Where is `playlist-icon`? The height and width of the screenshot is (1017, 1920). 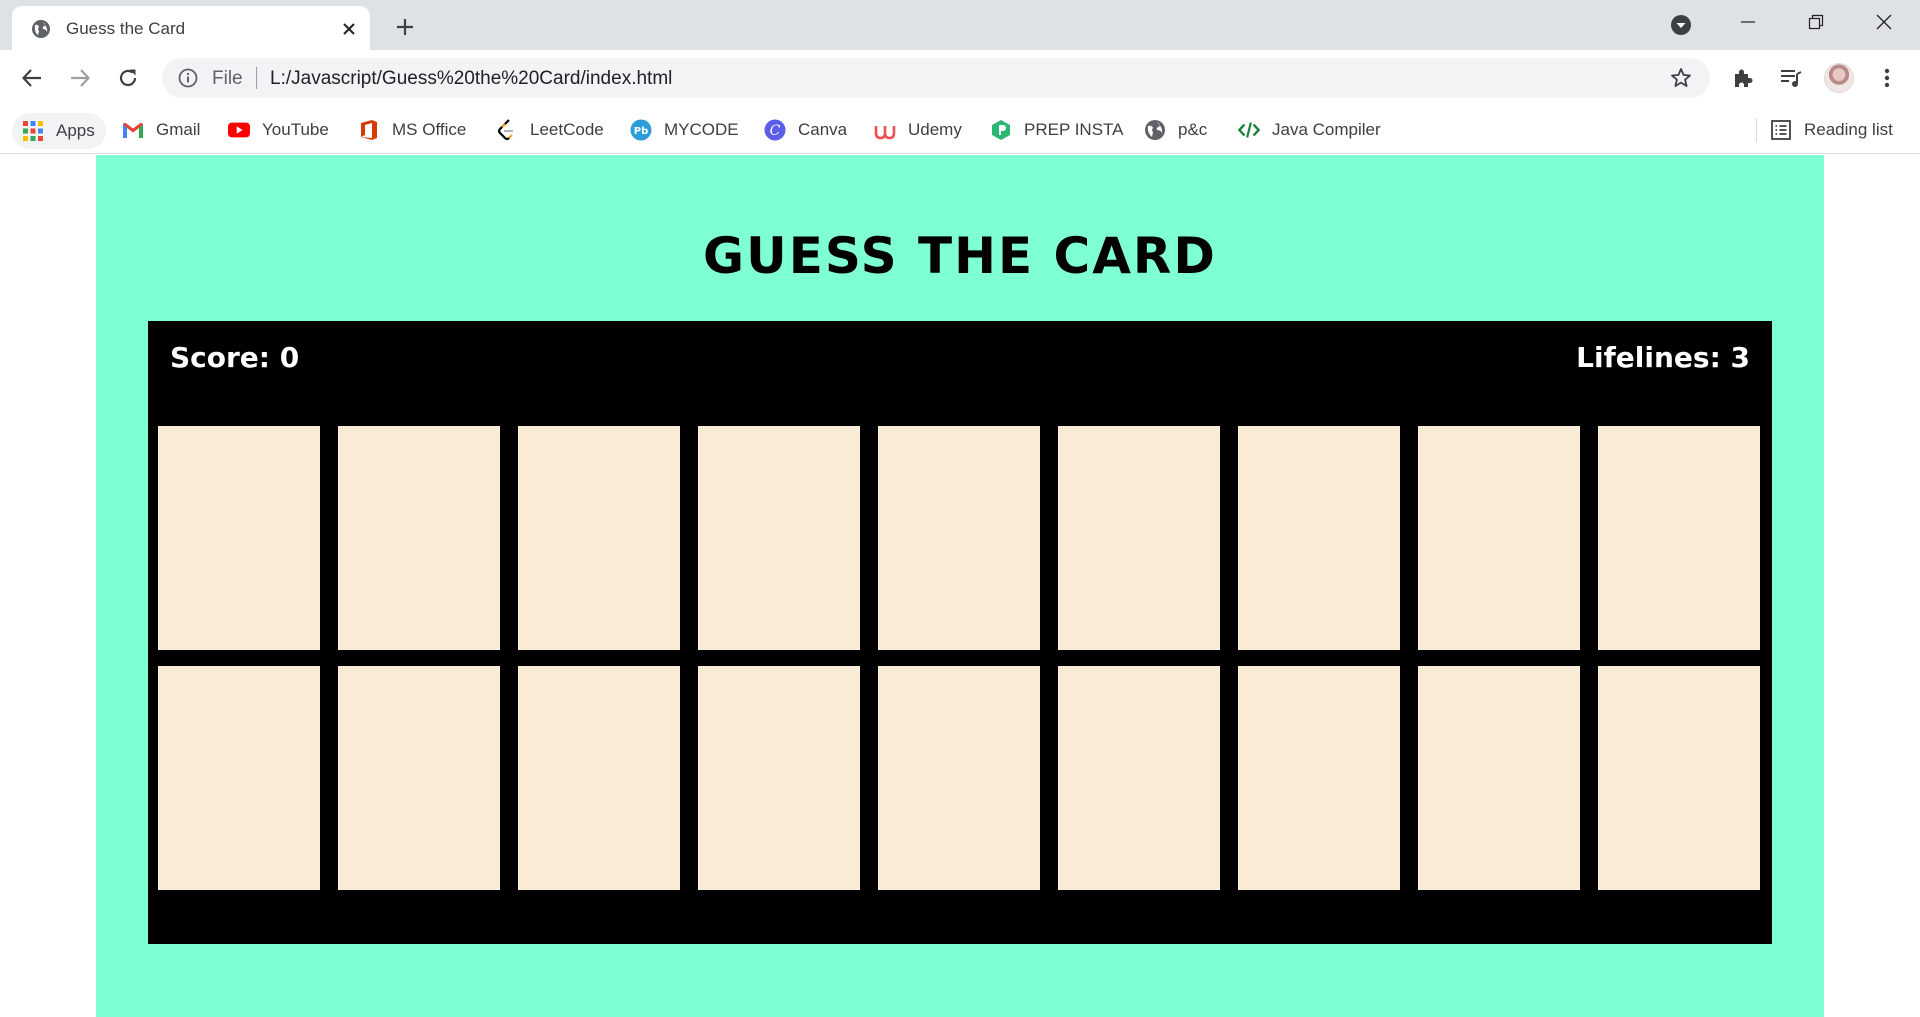
playlist-icon is located at coordinates (1791, 78).